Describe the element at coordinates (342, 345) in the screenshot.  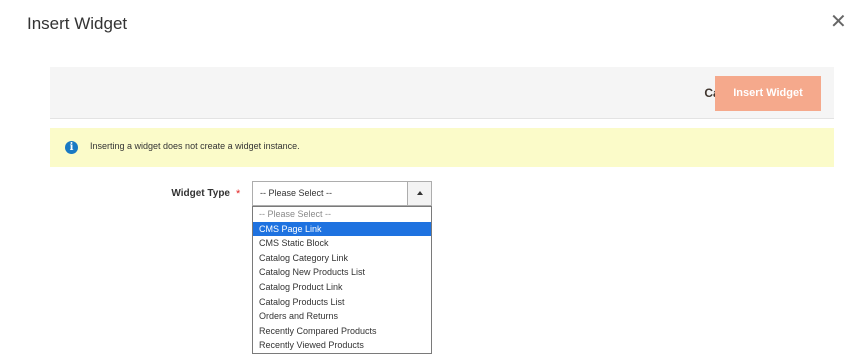
I see `option-recently-viewed-products: Recently Viewed Products` at that location.